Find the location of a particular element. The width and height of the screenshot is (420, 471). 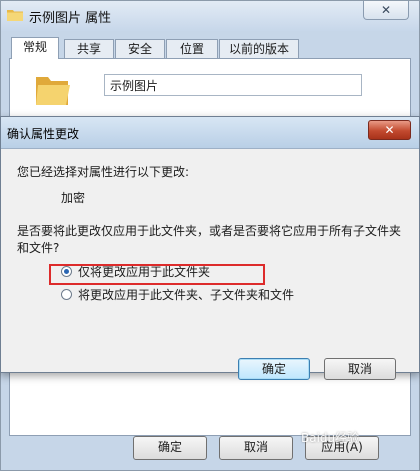

dialog-title: 确认属性更改 is located at coordinates (43, 134).